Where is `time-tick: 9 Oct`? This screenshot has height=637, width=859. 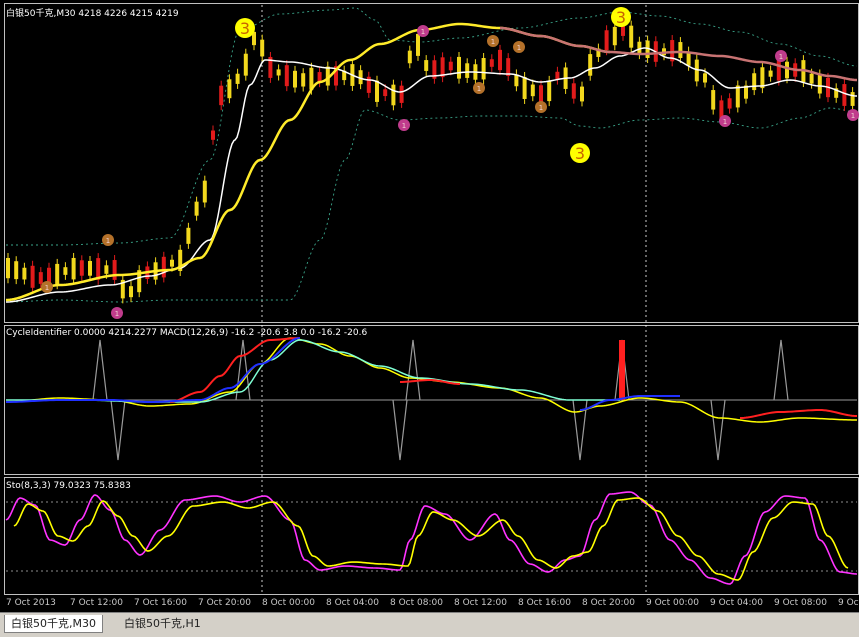 time-tick: 9 Oct is located at coordinates (848, 603).